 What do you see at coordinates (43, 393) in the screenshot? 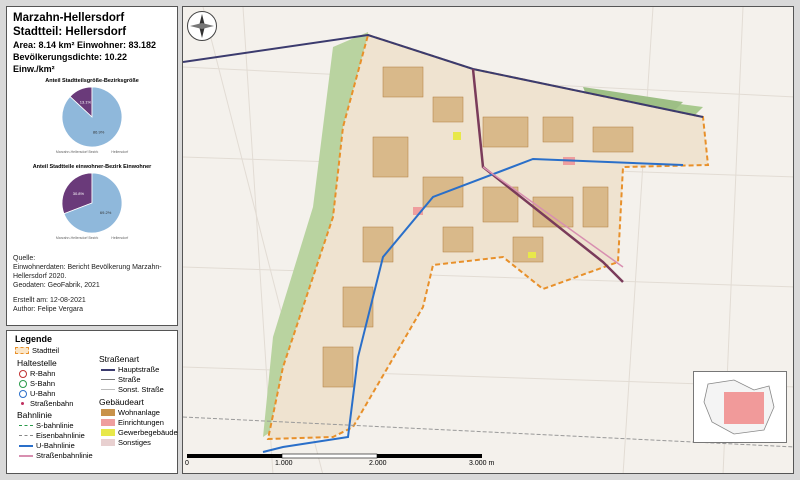
I see `legend-u-bahn-label: U-Bahn` at bounding box center [43, 393].